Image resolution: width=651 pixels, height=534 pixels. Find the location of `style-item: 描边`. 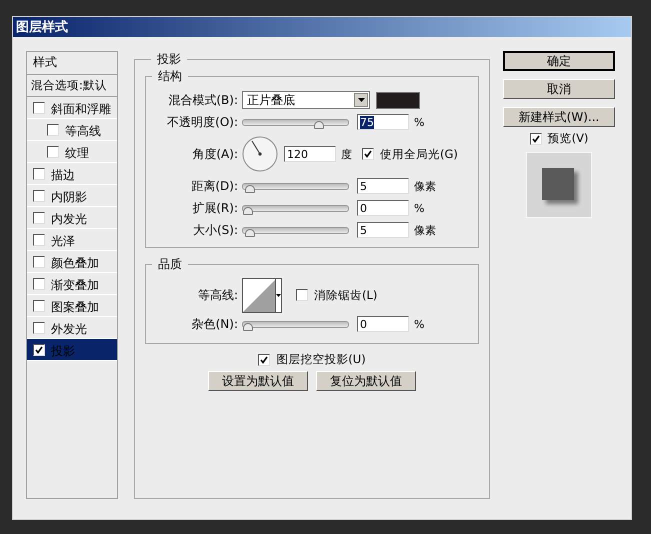

style-item: 描边 is located at coordinates (72, 174).